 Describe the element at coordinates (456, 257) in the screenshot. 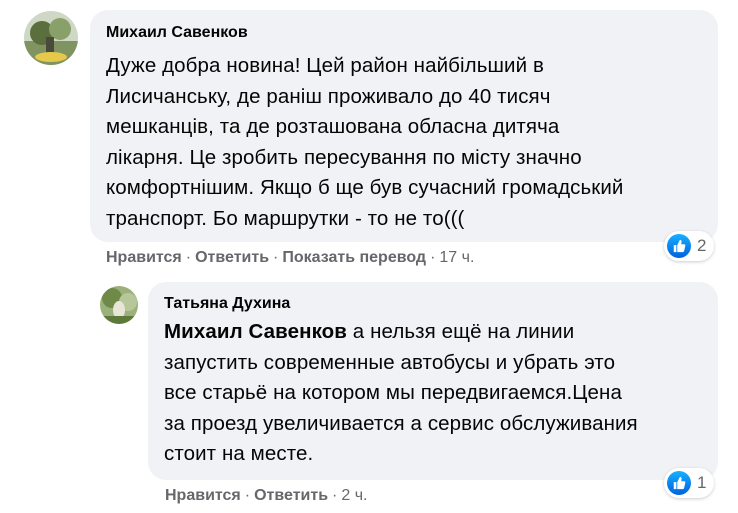

I see `timestamp: 17 ч.` at that location.